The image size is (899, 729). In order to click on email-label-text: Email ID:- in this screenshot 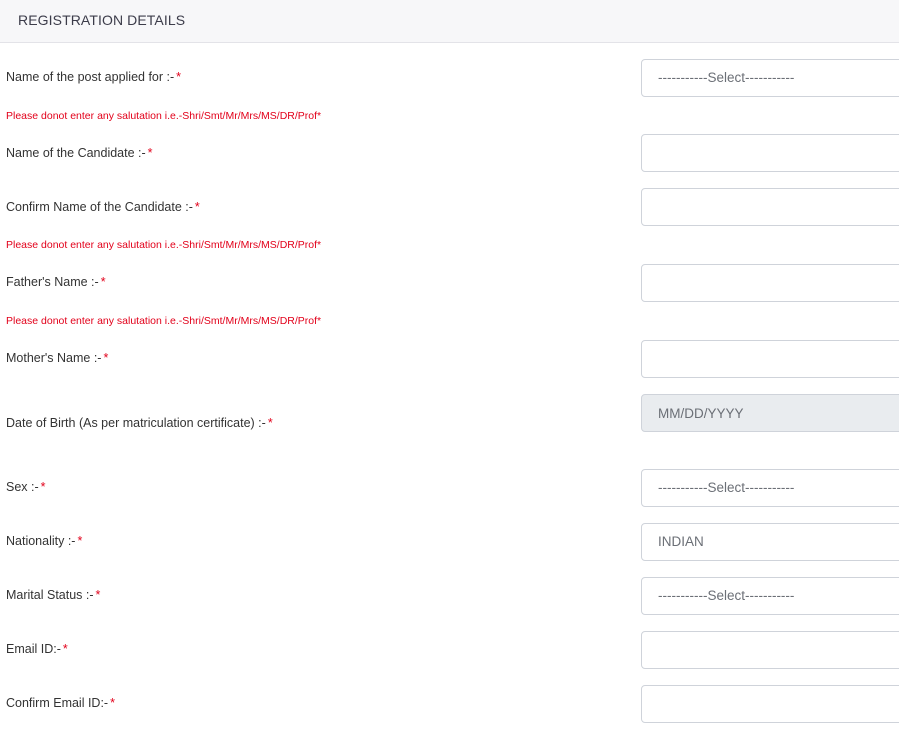, I will do `click(33, 649)`.